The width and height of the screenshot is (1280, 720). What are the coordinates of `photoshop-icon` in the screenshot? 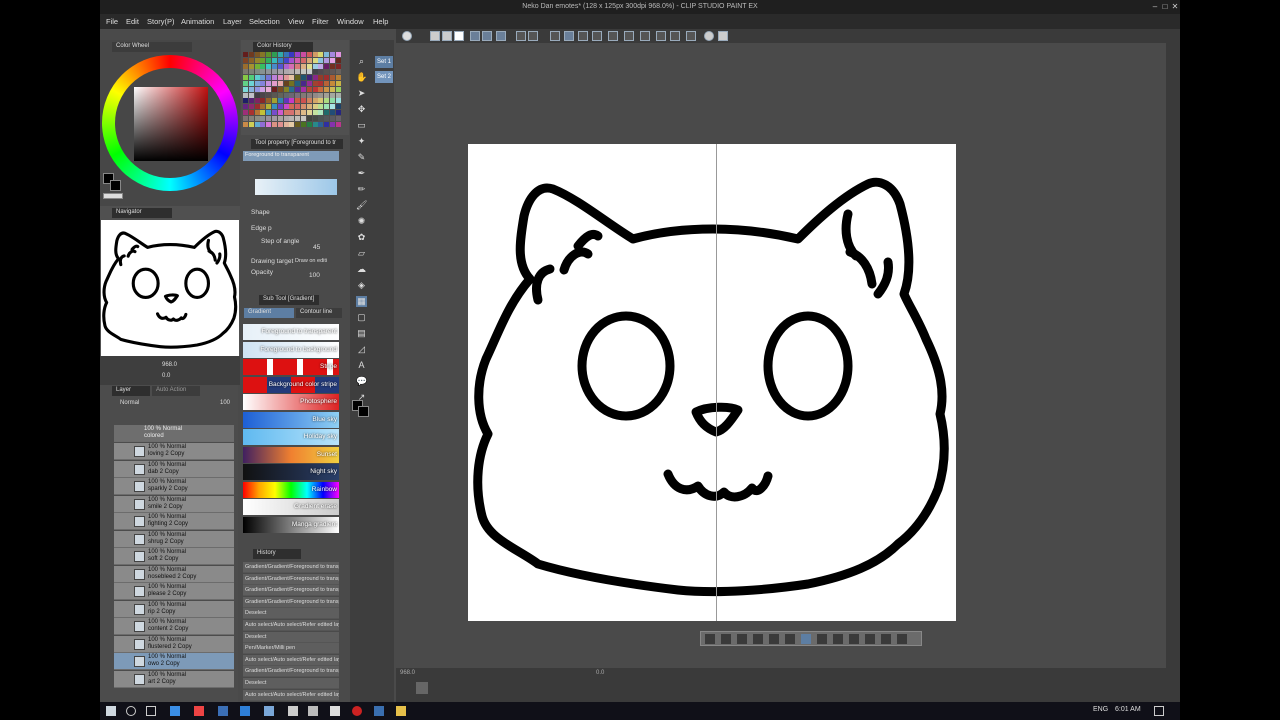 It's located at (223, 711).